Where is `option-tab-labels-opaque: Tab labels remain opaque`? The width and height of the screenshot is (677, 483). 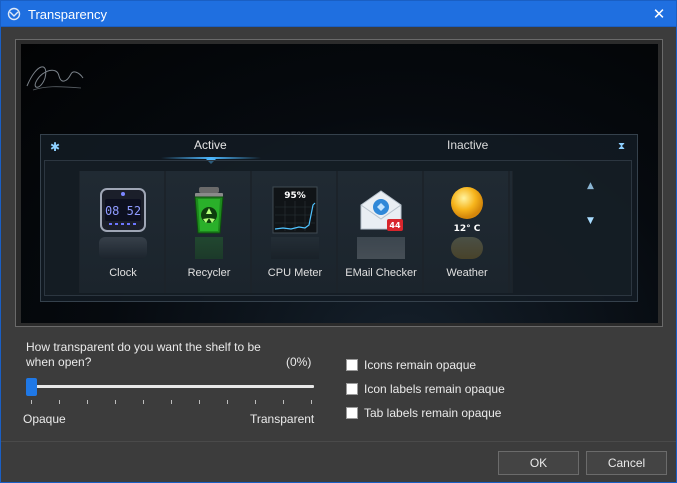 option-tab-labels-opaque: Tab labels remain opaque is located at coordinates (423, 413).